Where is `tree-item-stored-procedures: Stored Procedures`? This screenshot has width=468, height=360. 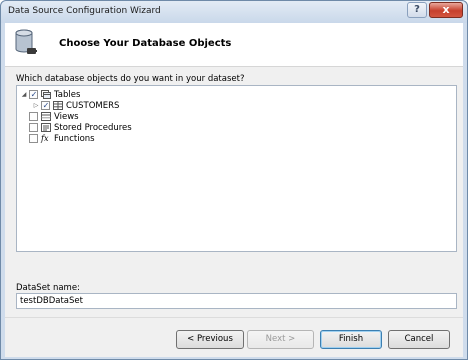
tree-item-stored-procedures: Stored Procedures is located at coordinates (76, 127).